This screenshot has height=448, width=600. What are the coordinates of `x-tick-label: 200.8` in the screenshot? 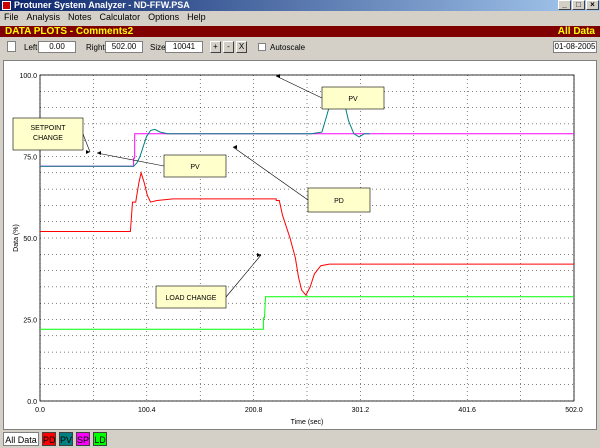 It's located at (254, 410).